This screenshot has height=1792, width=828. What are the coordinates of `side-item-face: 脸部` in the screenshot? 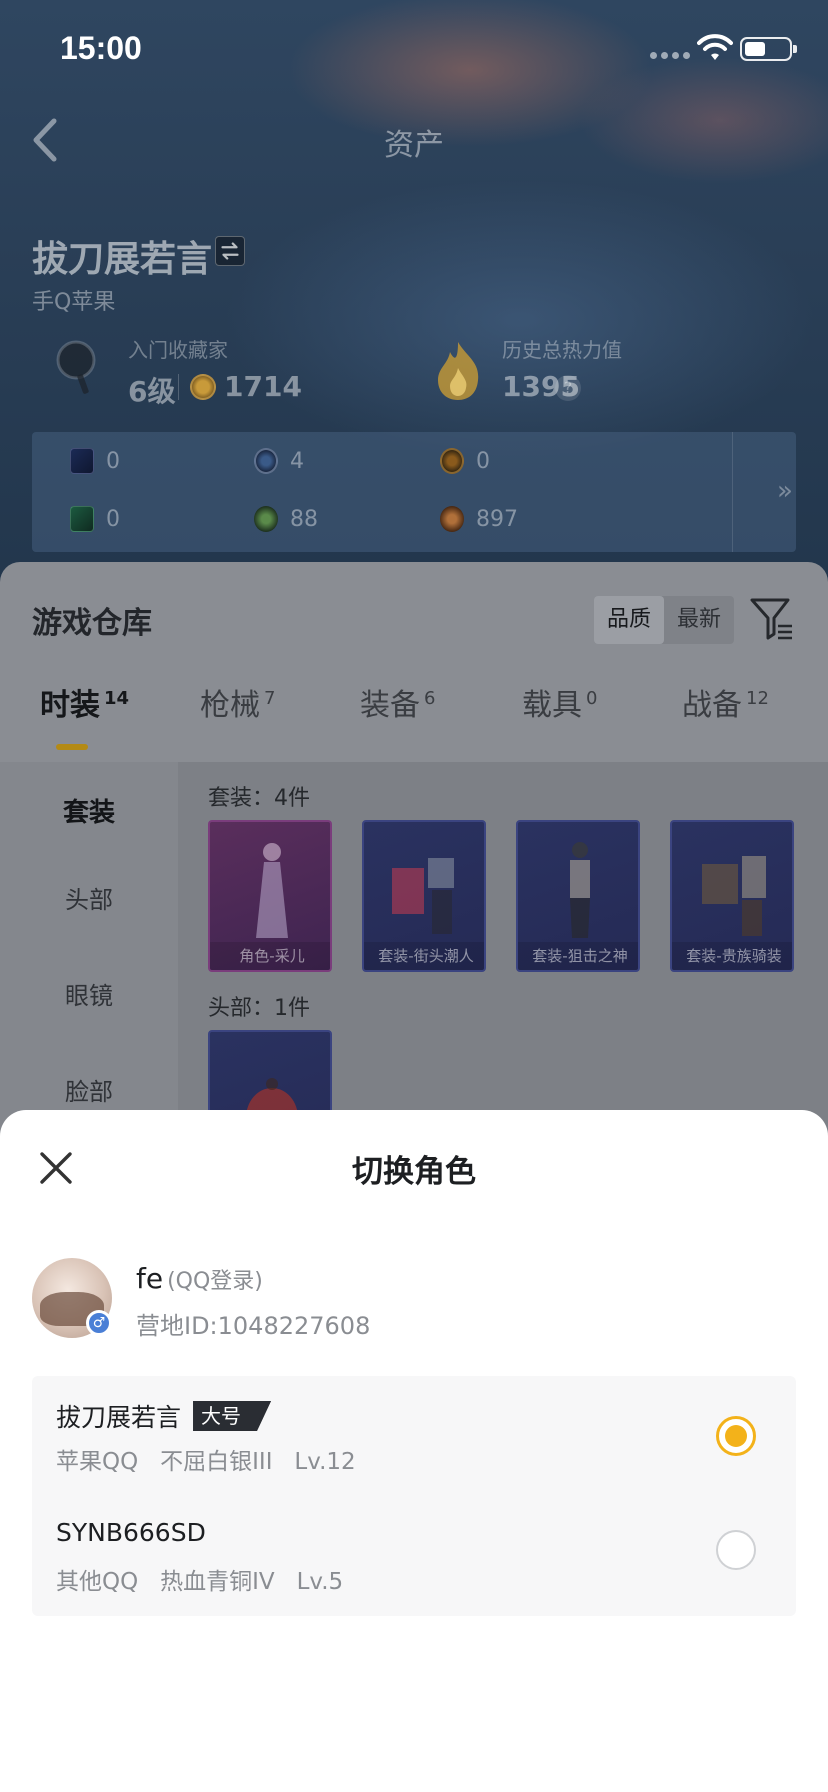 It's located at (89, 1089).